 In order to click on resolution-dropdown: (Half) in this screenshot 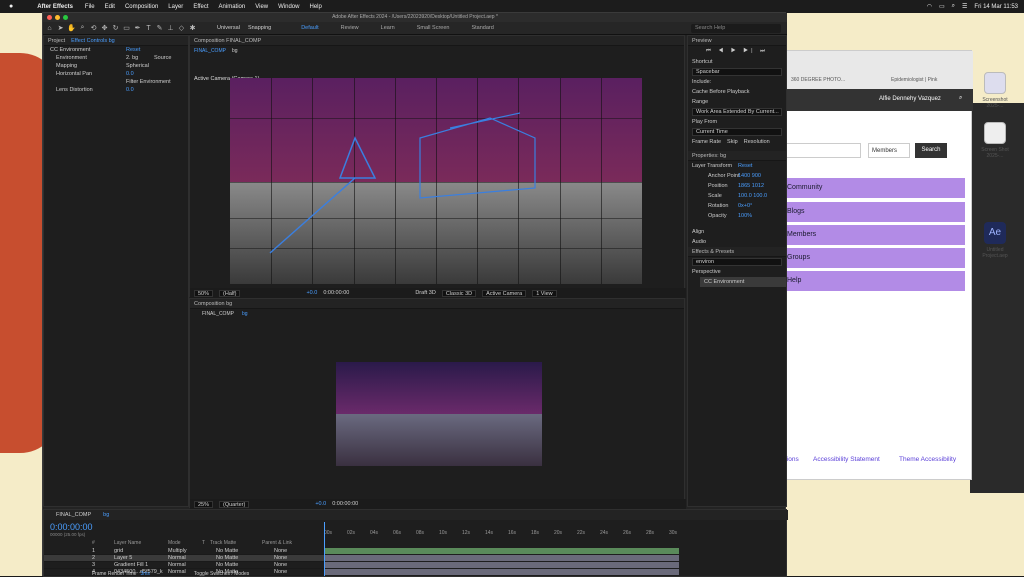, I will do `click(230, 293)`.